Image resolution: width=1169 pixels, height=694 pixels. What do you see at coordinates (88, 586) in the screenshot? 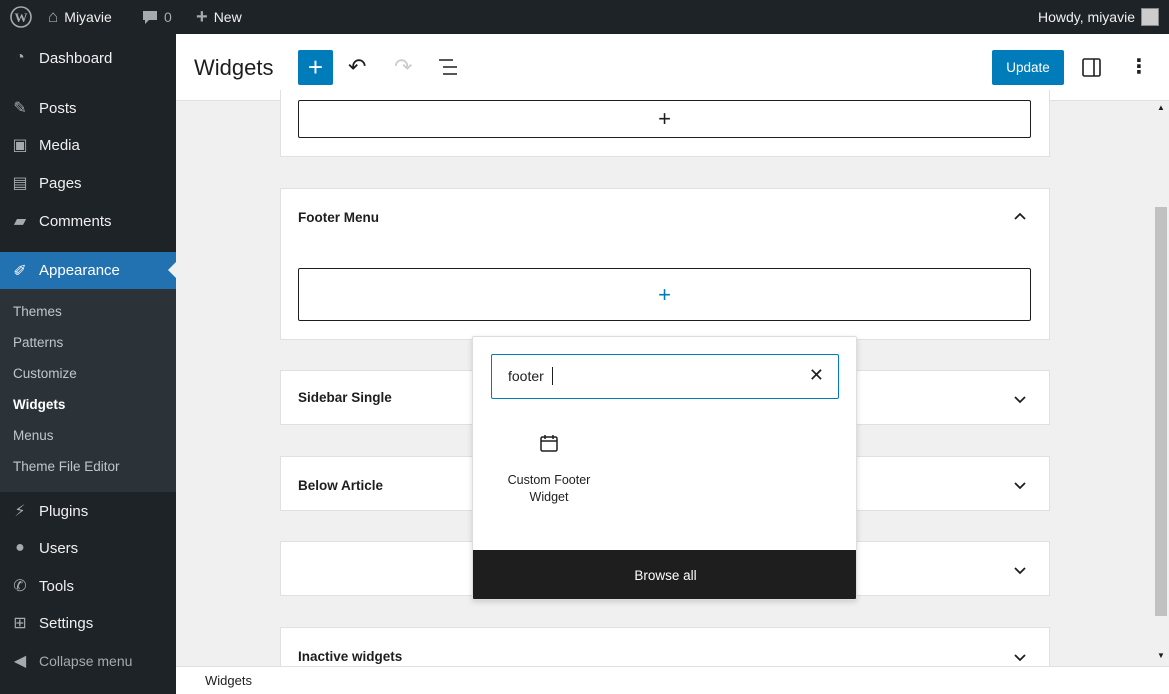
I see `menu-tools: ✆ Tools` at bounding box center [88, 586].